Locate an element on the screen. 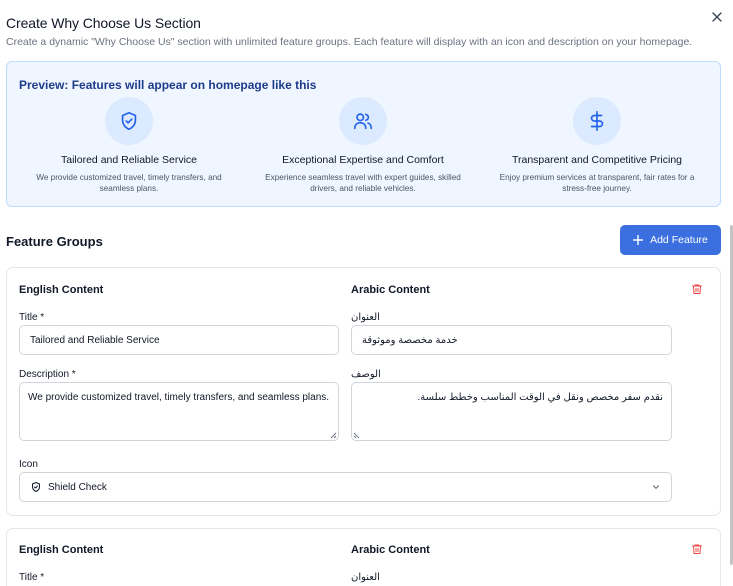 The image size is (733, 586). description-label: Description * is located at coordinates (47, 374).